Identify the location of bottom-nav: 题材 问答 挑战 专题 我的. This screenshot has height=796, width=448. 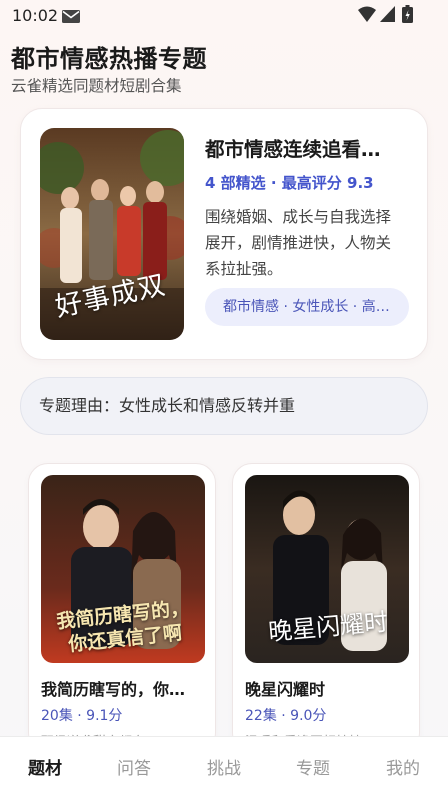
(224, 766).